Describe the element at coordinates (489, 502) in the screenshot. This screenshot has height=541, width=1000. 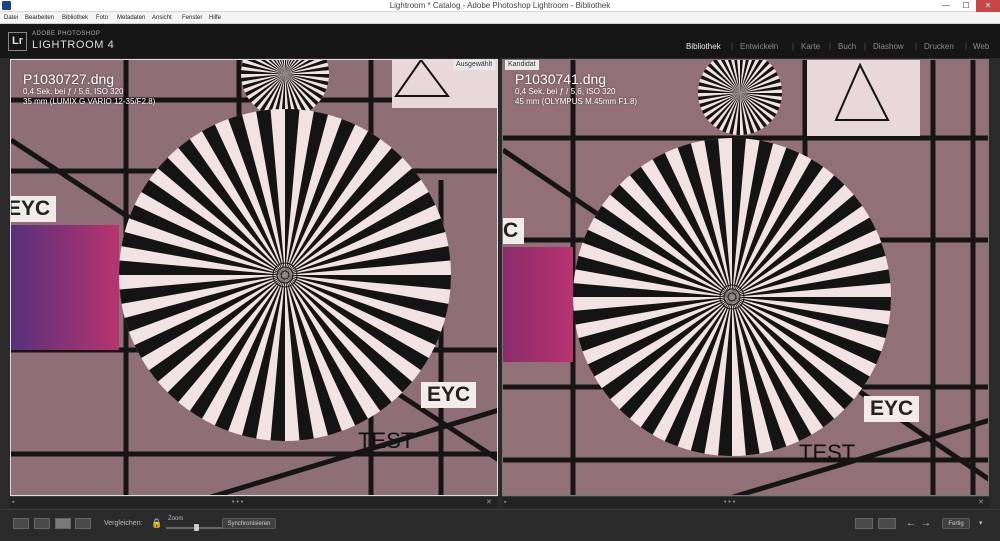
I see `pane-left-close-icon: ✕` at that location.